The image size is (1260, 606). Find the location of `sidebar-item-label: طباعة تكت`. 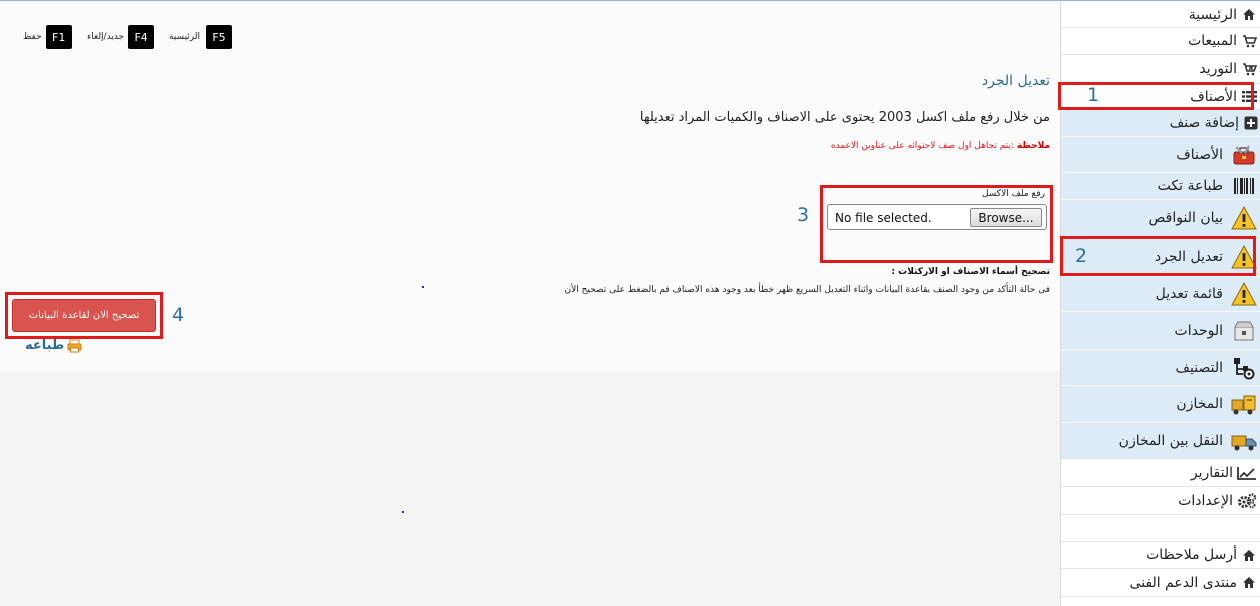

sidebar-item-label: طباعة تكت is located at coordinates (1190, 186).